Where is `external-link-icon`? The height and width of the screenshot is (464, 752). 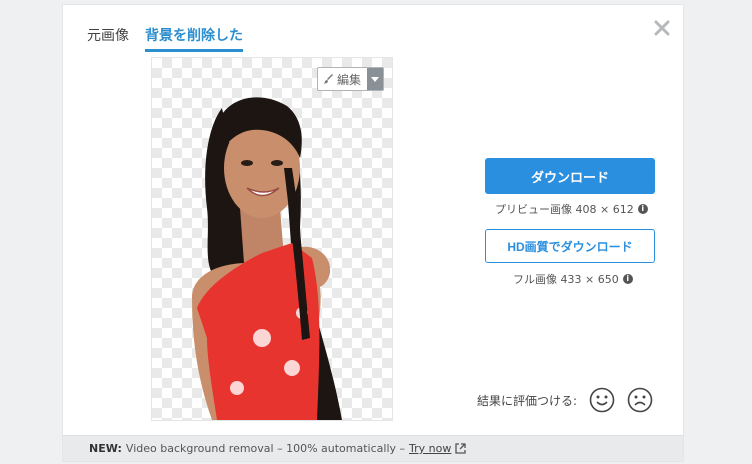
external-link-icon is located at coordinates (461, 448).